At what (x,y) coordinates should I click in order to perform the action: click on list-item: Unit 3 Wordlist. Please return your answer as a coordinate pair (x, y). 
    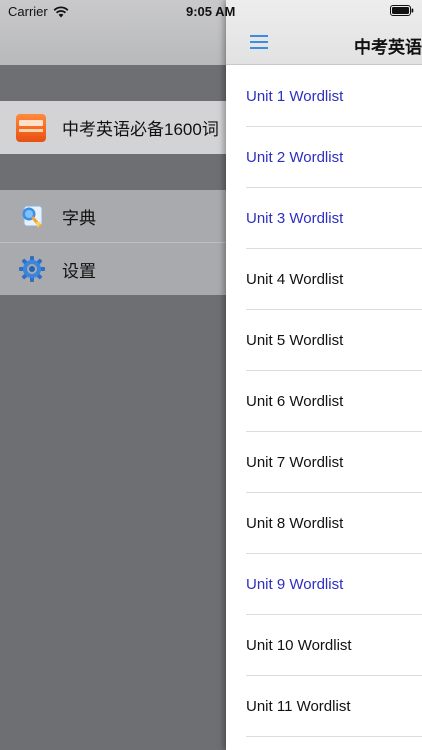
    Looking at the image, I should click on (334, 218).